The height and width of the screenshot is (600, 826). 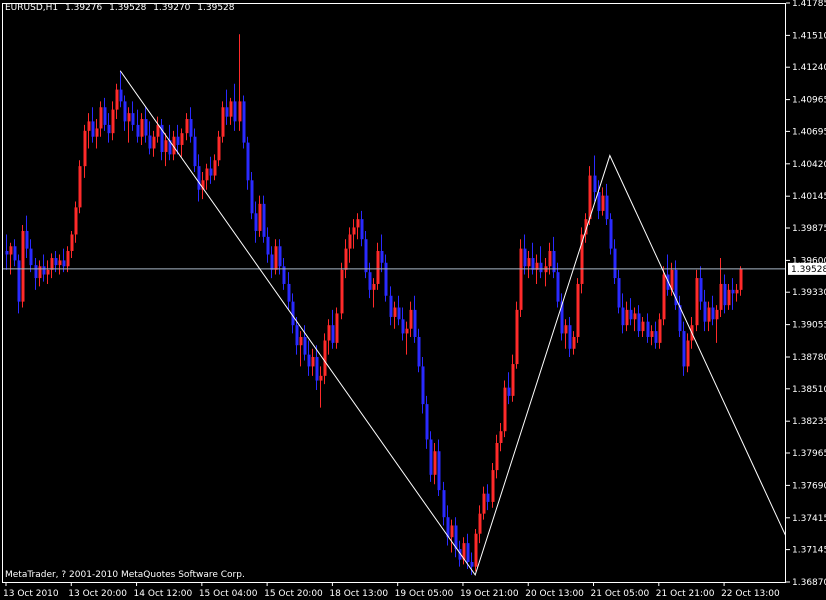 What do you see at coordinates (809, 390) in the screenshot?
I see `price-tick-label: 1.38510` at bounding box center [809, 390].